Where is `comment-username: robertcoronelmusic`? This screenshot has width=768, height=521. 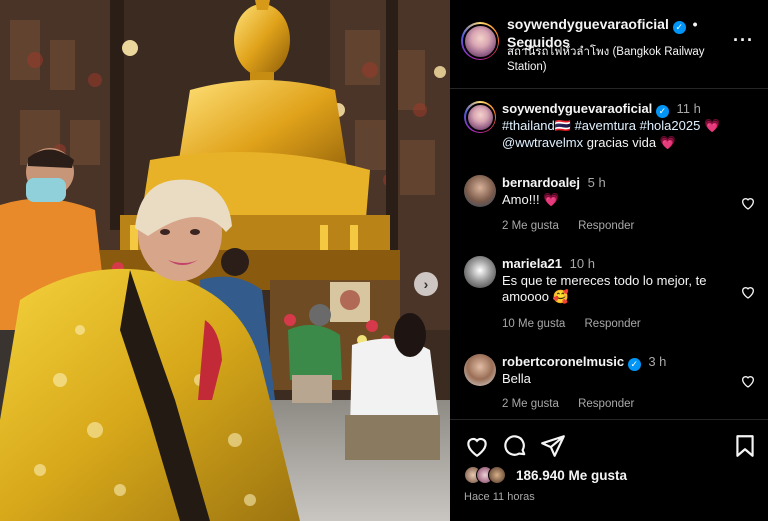 comment-username: robertcoronelmusic is located at coordinates (563, 361).